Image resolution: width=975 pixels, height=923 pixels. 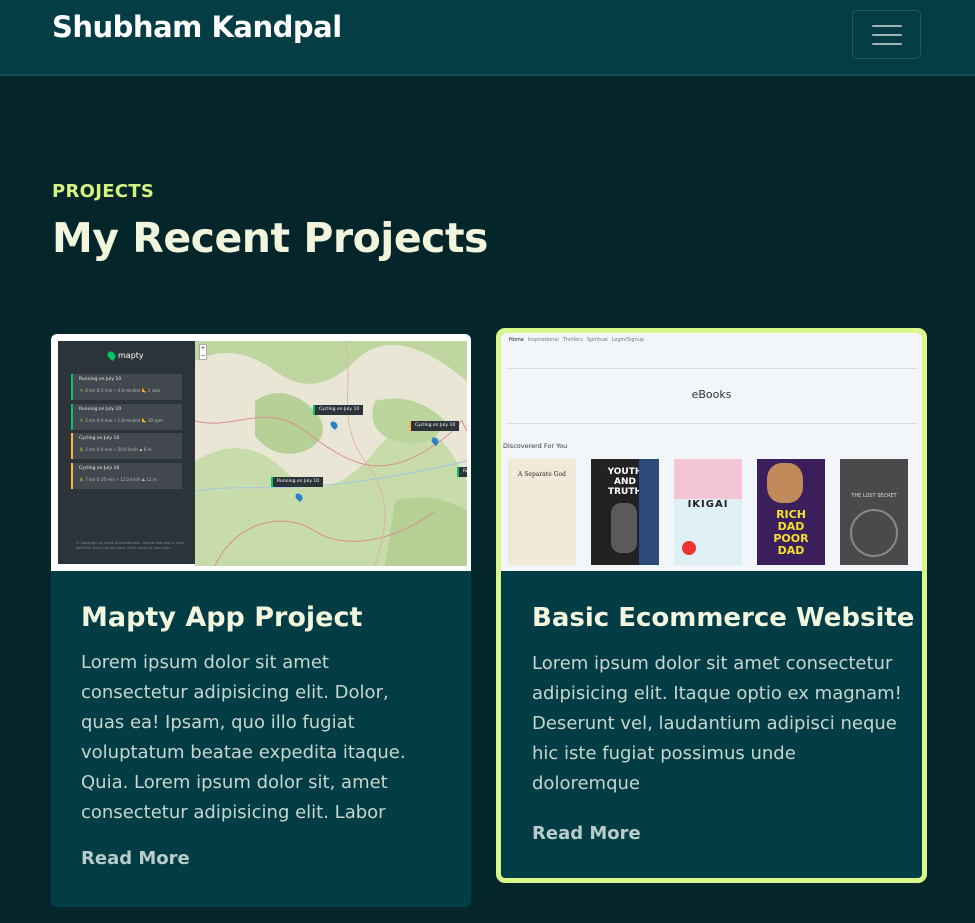 I want to click on mapty-logo: mapty, so click(x=124, y=355).